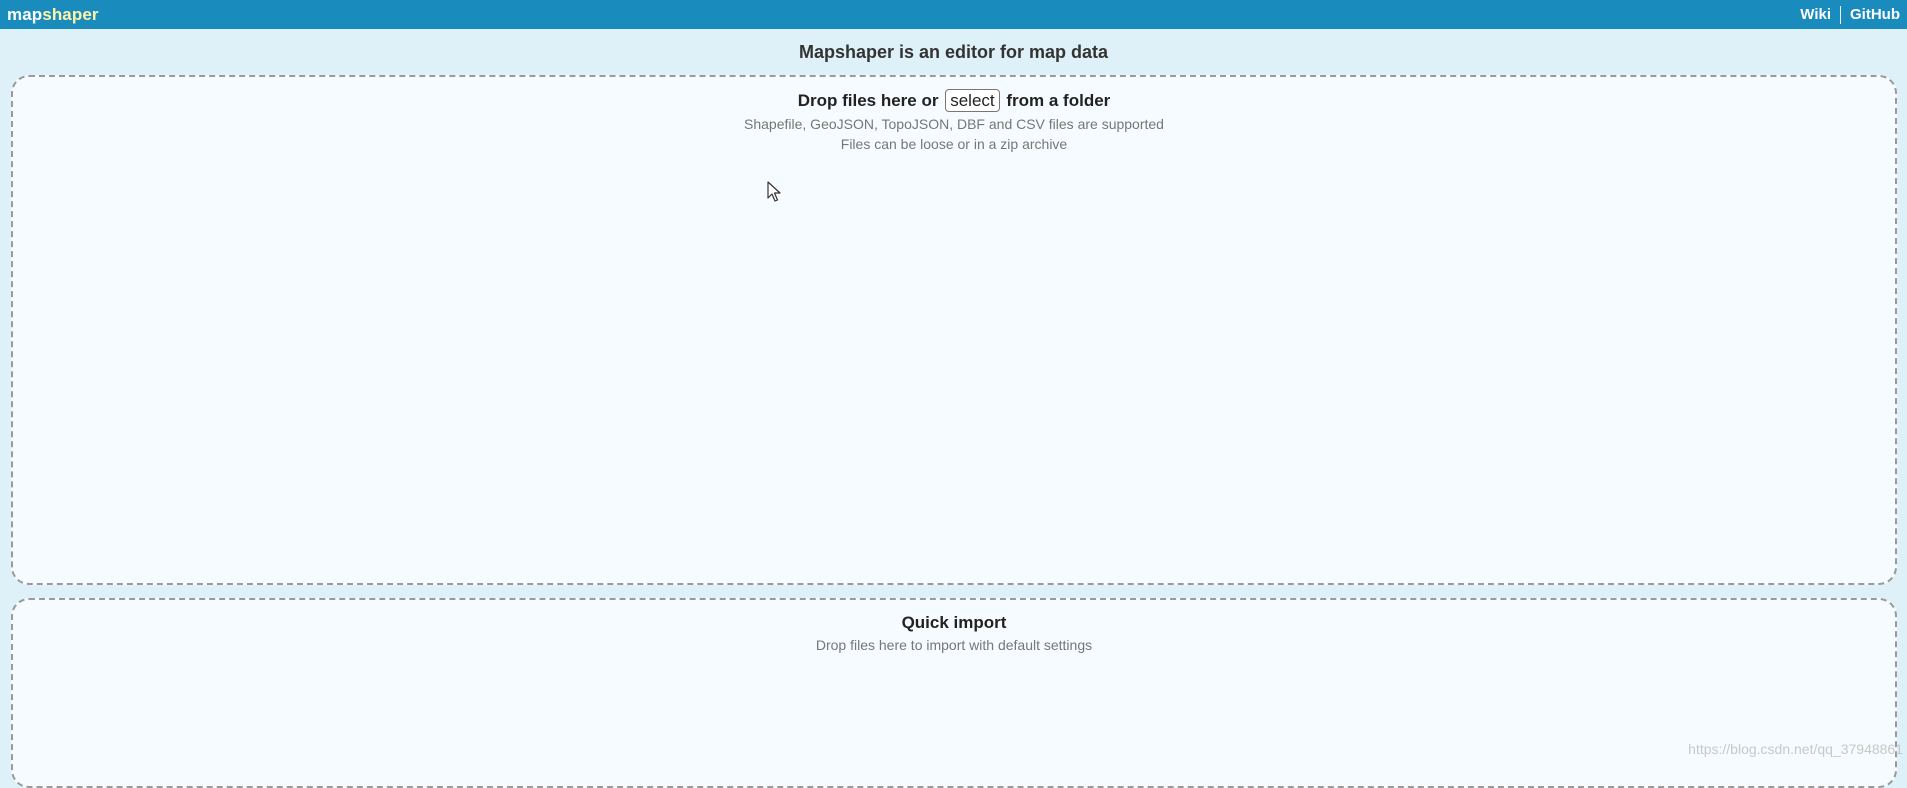 The width and height of the screenshot is (1907, 788). I want to click on logo-text-map: map, so click(25, 14).